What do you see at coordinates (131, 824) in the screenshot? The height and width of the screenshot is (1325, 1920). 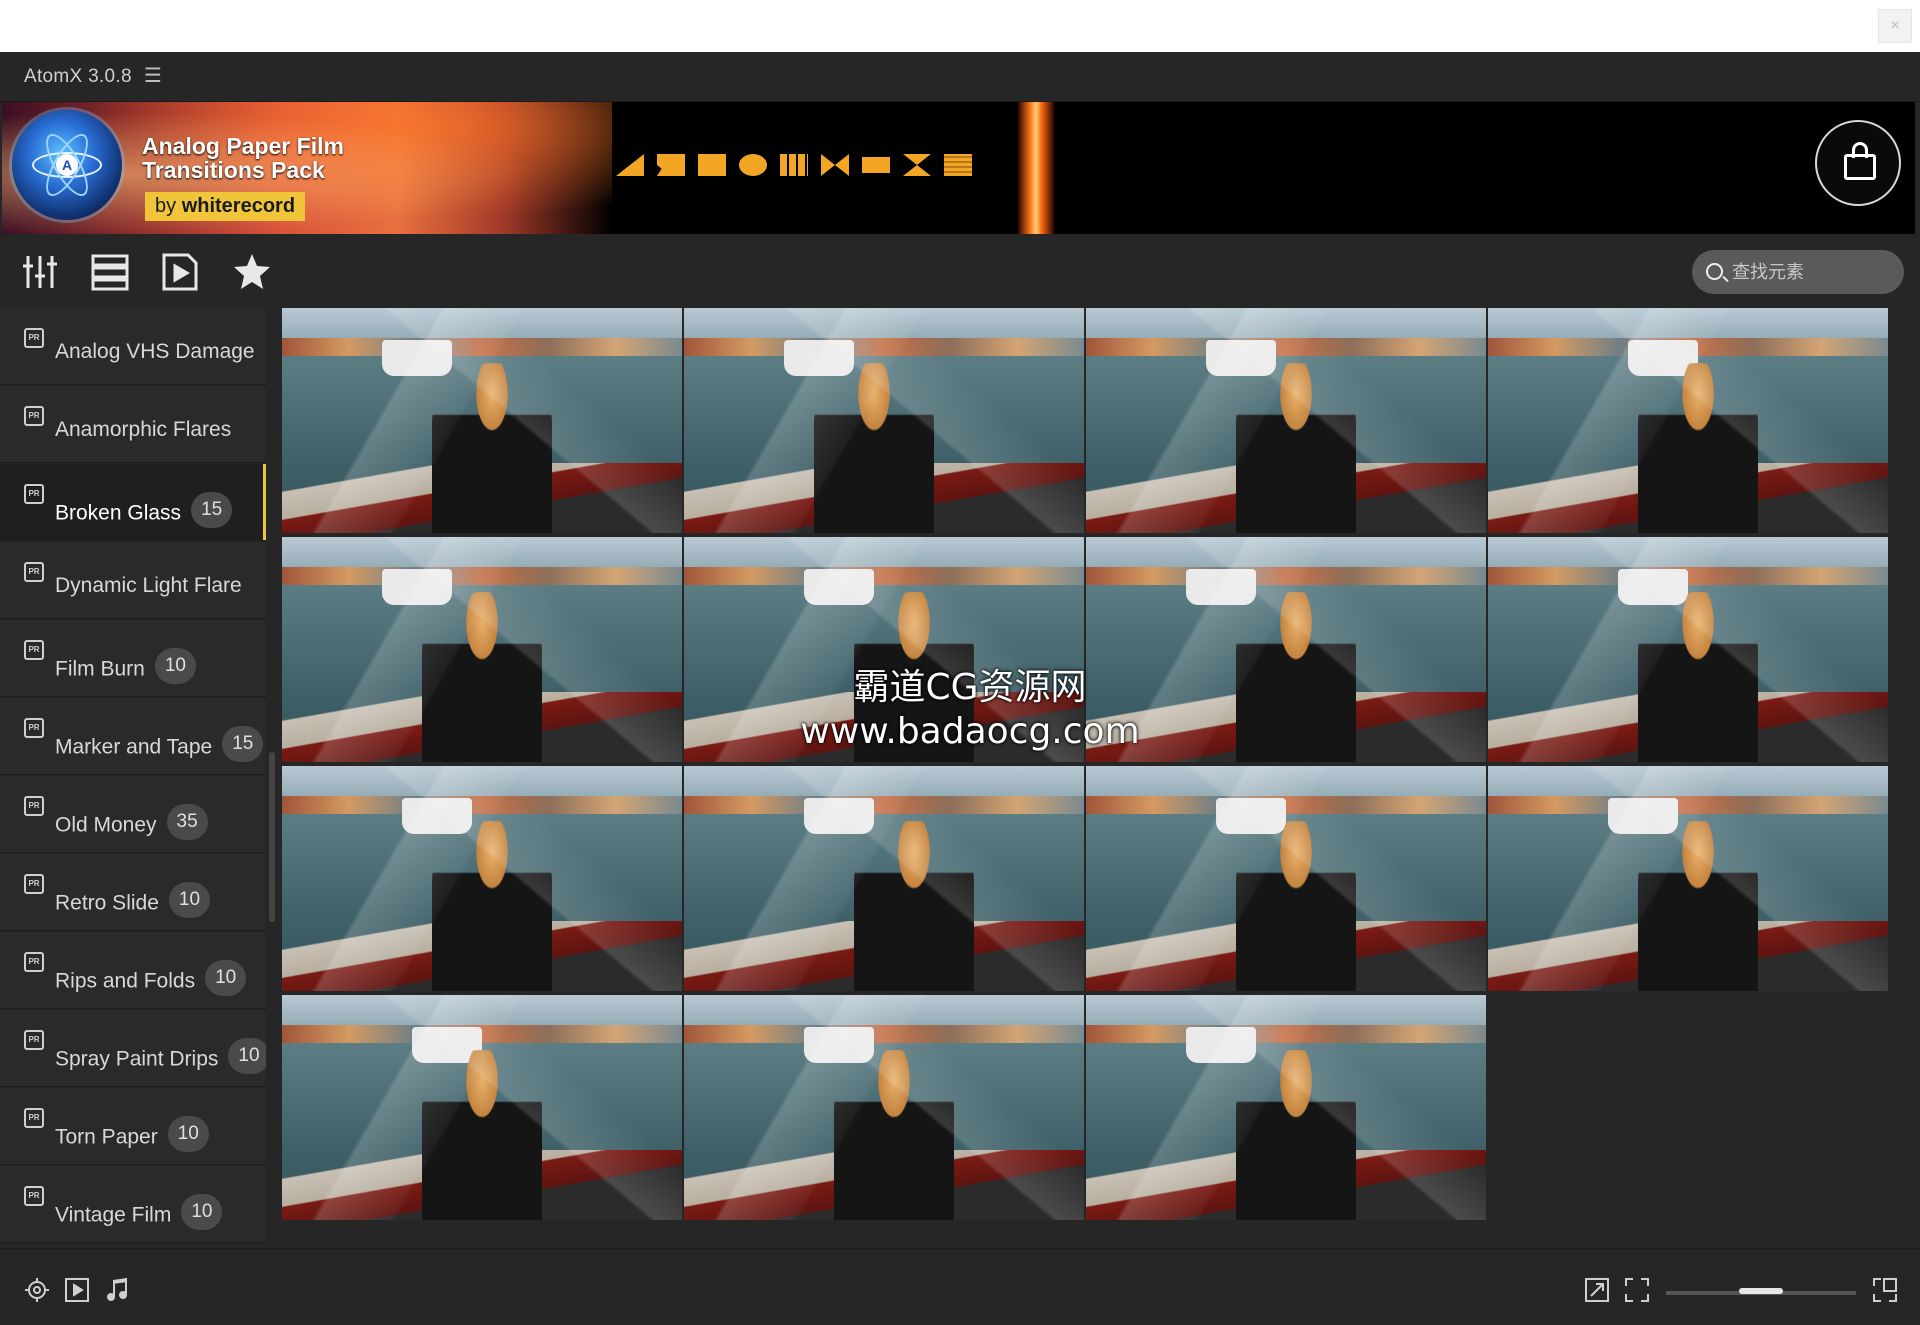 I see `sidebar-item-label: Old Money 35` at bounding box center [131, 824].